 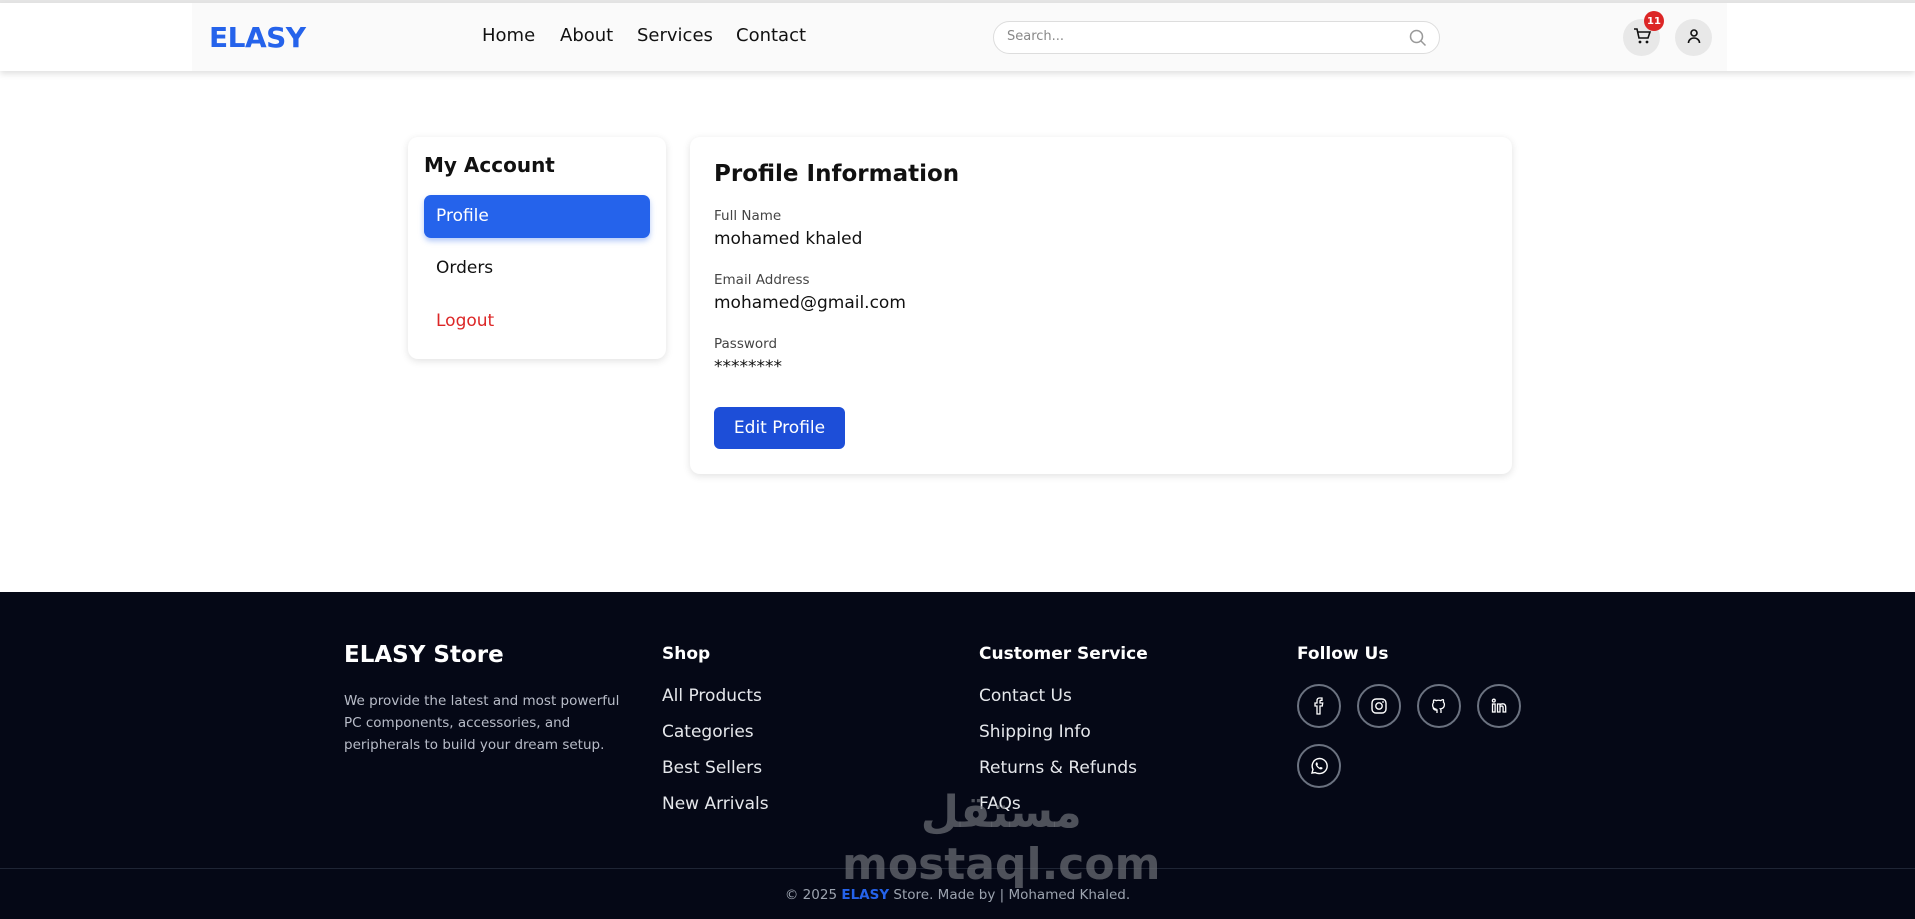 I want to click on account-sidebar: My Account Profile Orders Logout, so click(x=537, y=248).